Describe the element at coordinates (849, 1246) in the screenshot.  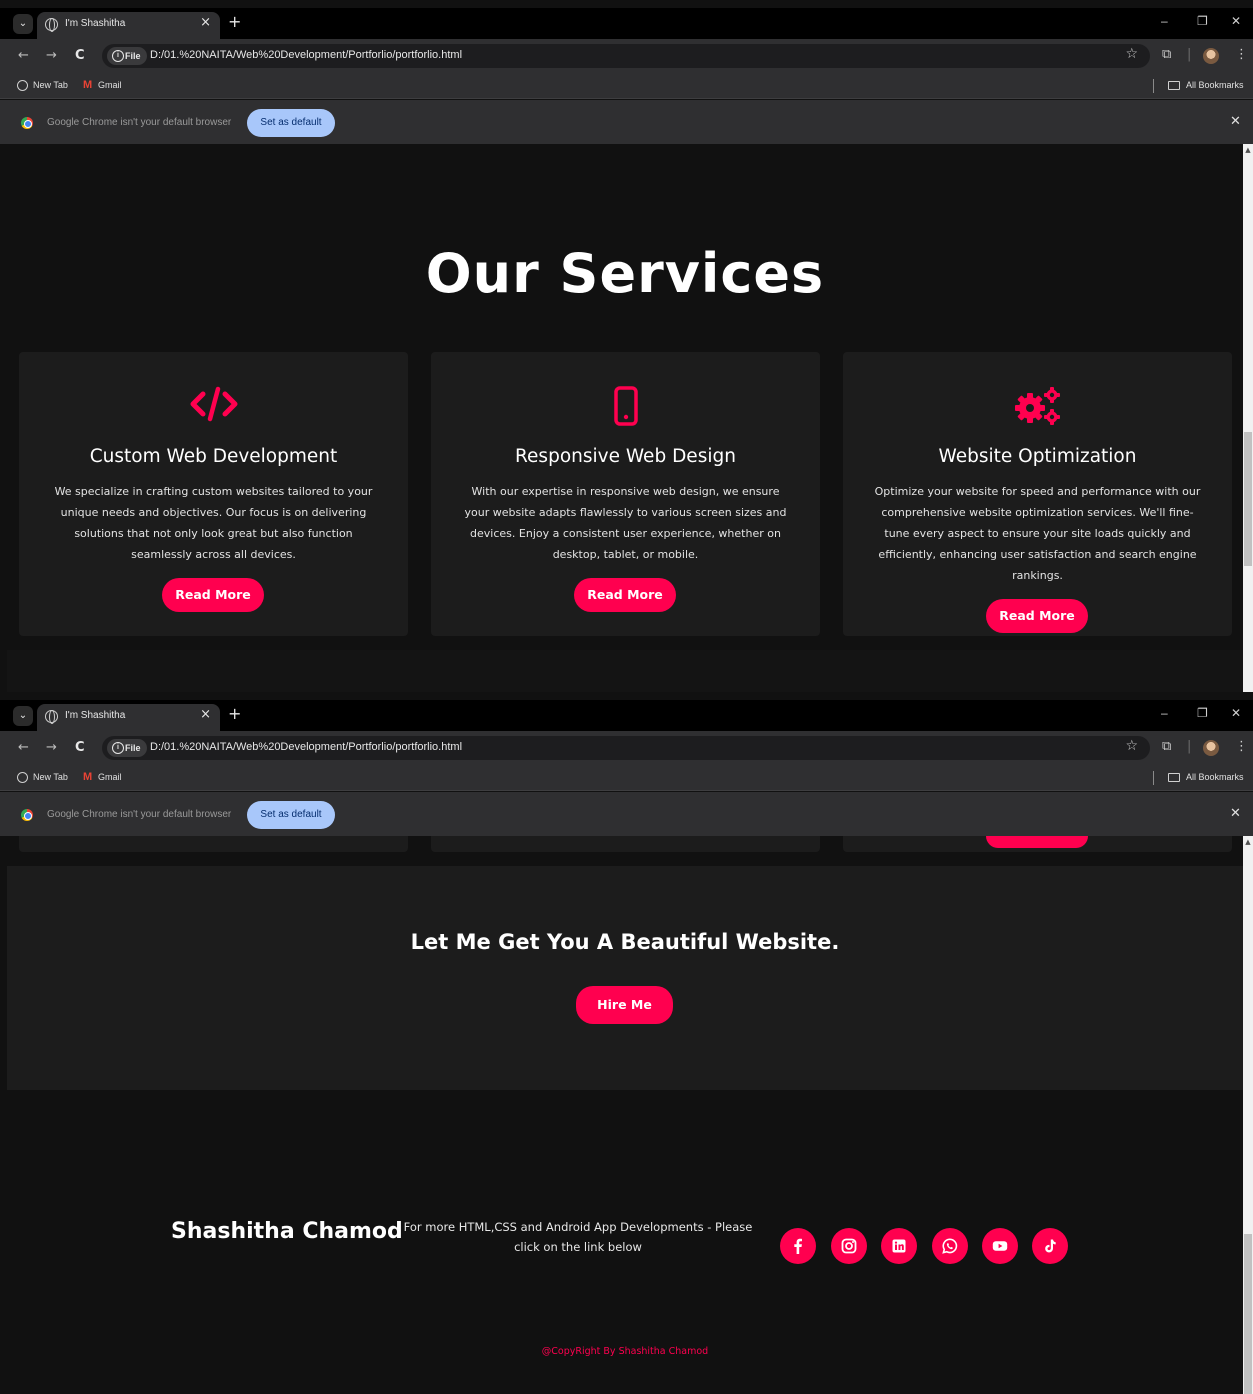
I see `instagram-icon` at that location.